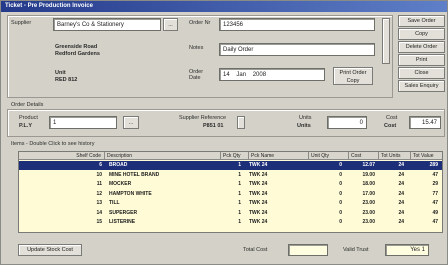 The height and width of the screenshot is (265, 448). Describe the element at coordinates (60, 73) in the screenshot. I see `supplier-area-label: Unit` at that location.